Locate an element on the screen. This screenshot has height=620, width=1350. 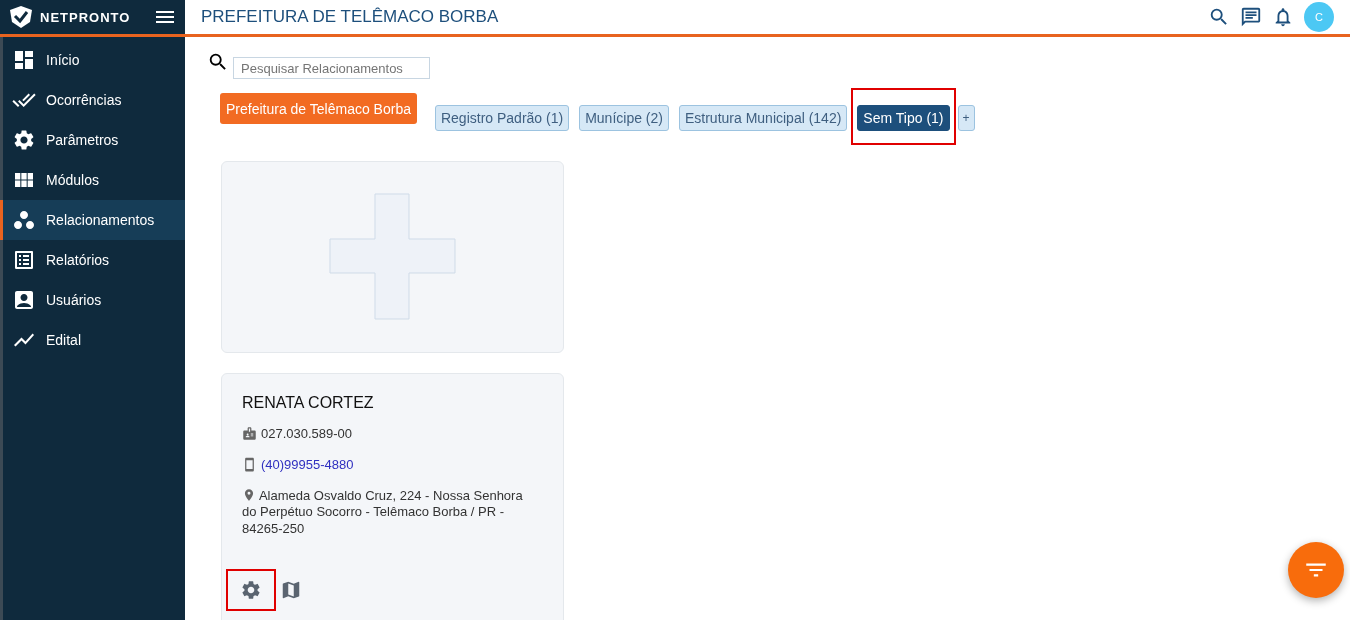
sidebar-item: Ocorrências is located at coordinates (92, 100).